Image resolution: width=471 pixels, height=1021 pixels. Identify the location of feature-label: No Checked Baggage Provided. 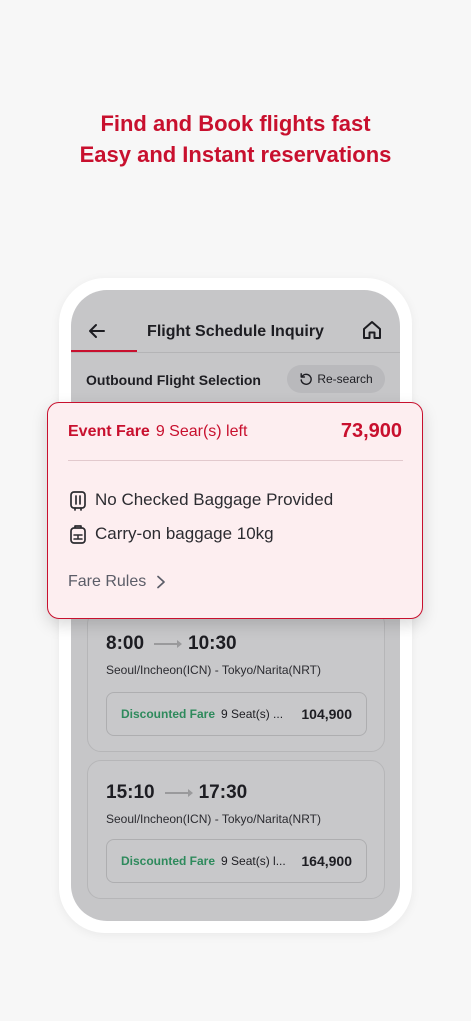
(214, 499).